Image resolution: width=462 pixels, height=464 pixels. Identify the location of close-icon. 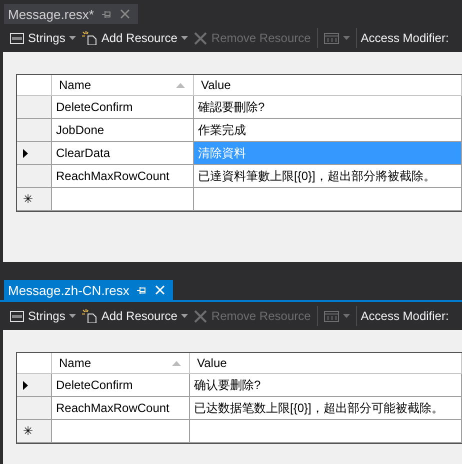
(125, 14).